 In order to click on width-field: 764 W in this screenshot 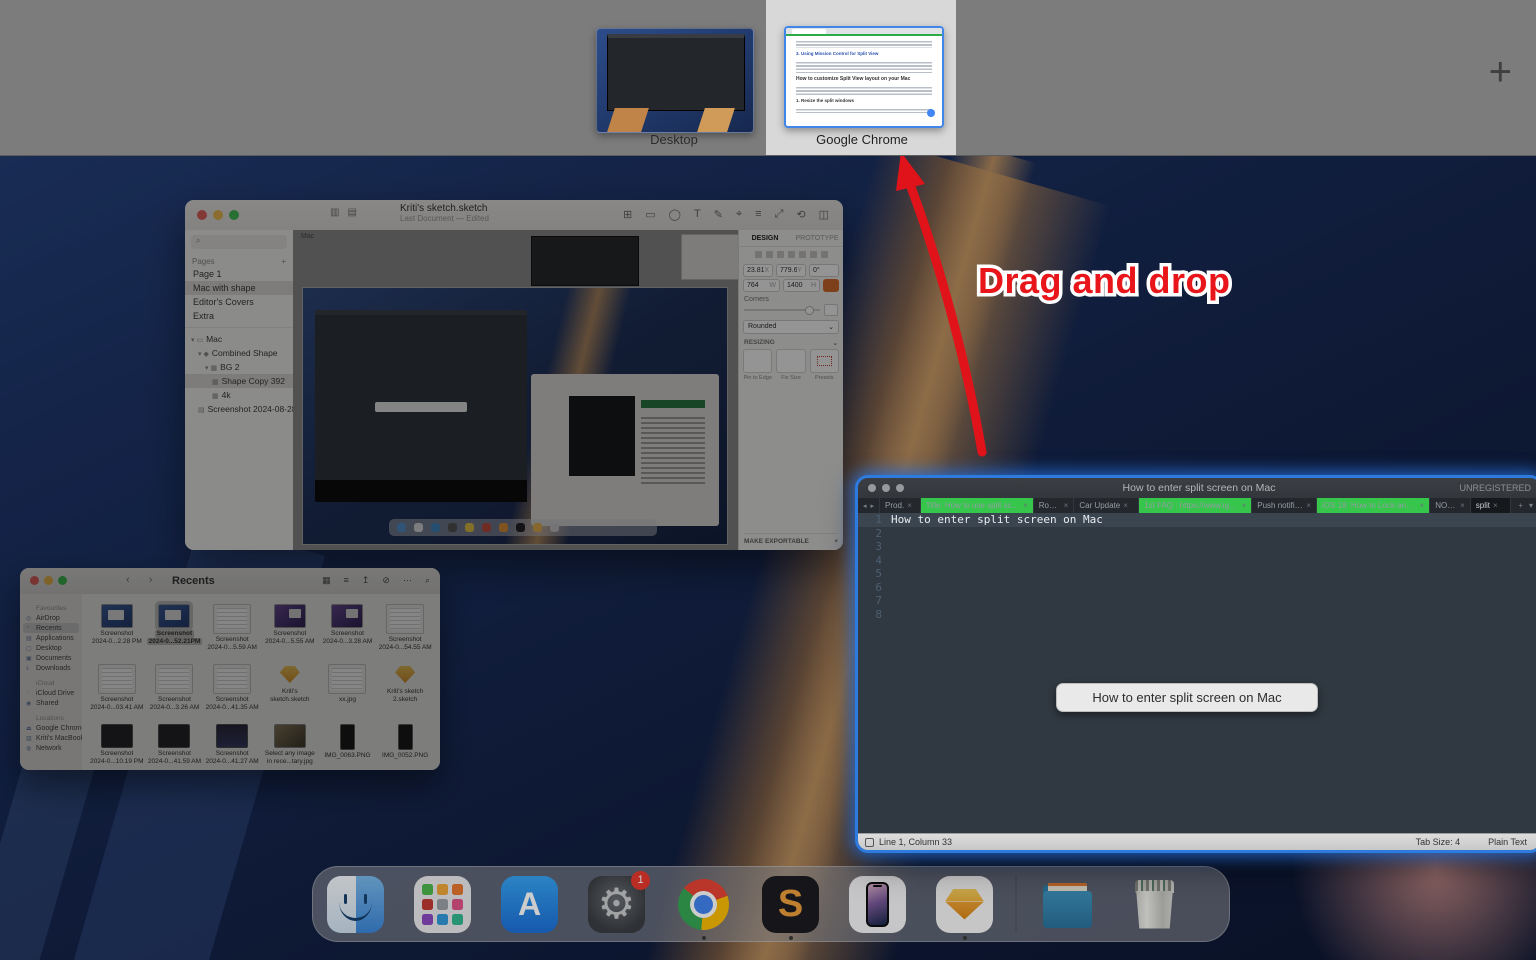, I will do `click(761, 285)`.